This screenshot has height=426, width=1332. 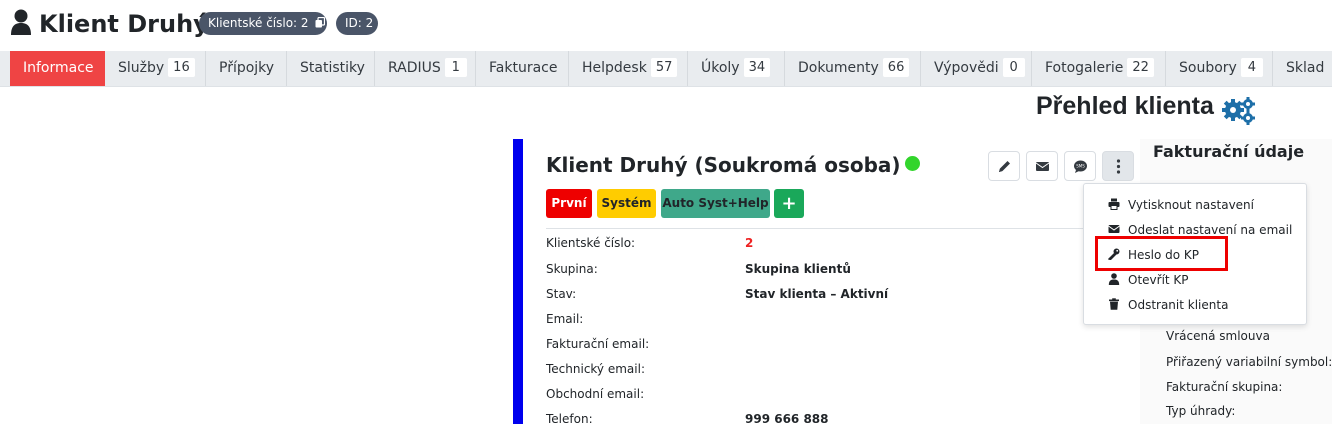 What do you see at coordinates (595, 369) in the screenshot?
I see `row-label: Technický email:` at bounding box center [595, 369].